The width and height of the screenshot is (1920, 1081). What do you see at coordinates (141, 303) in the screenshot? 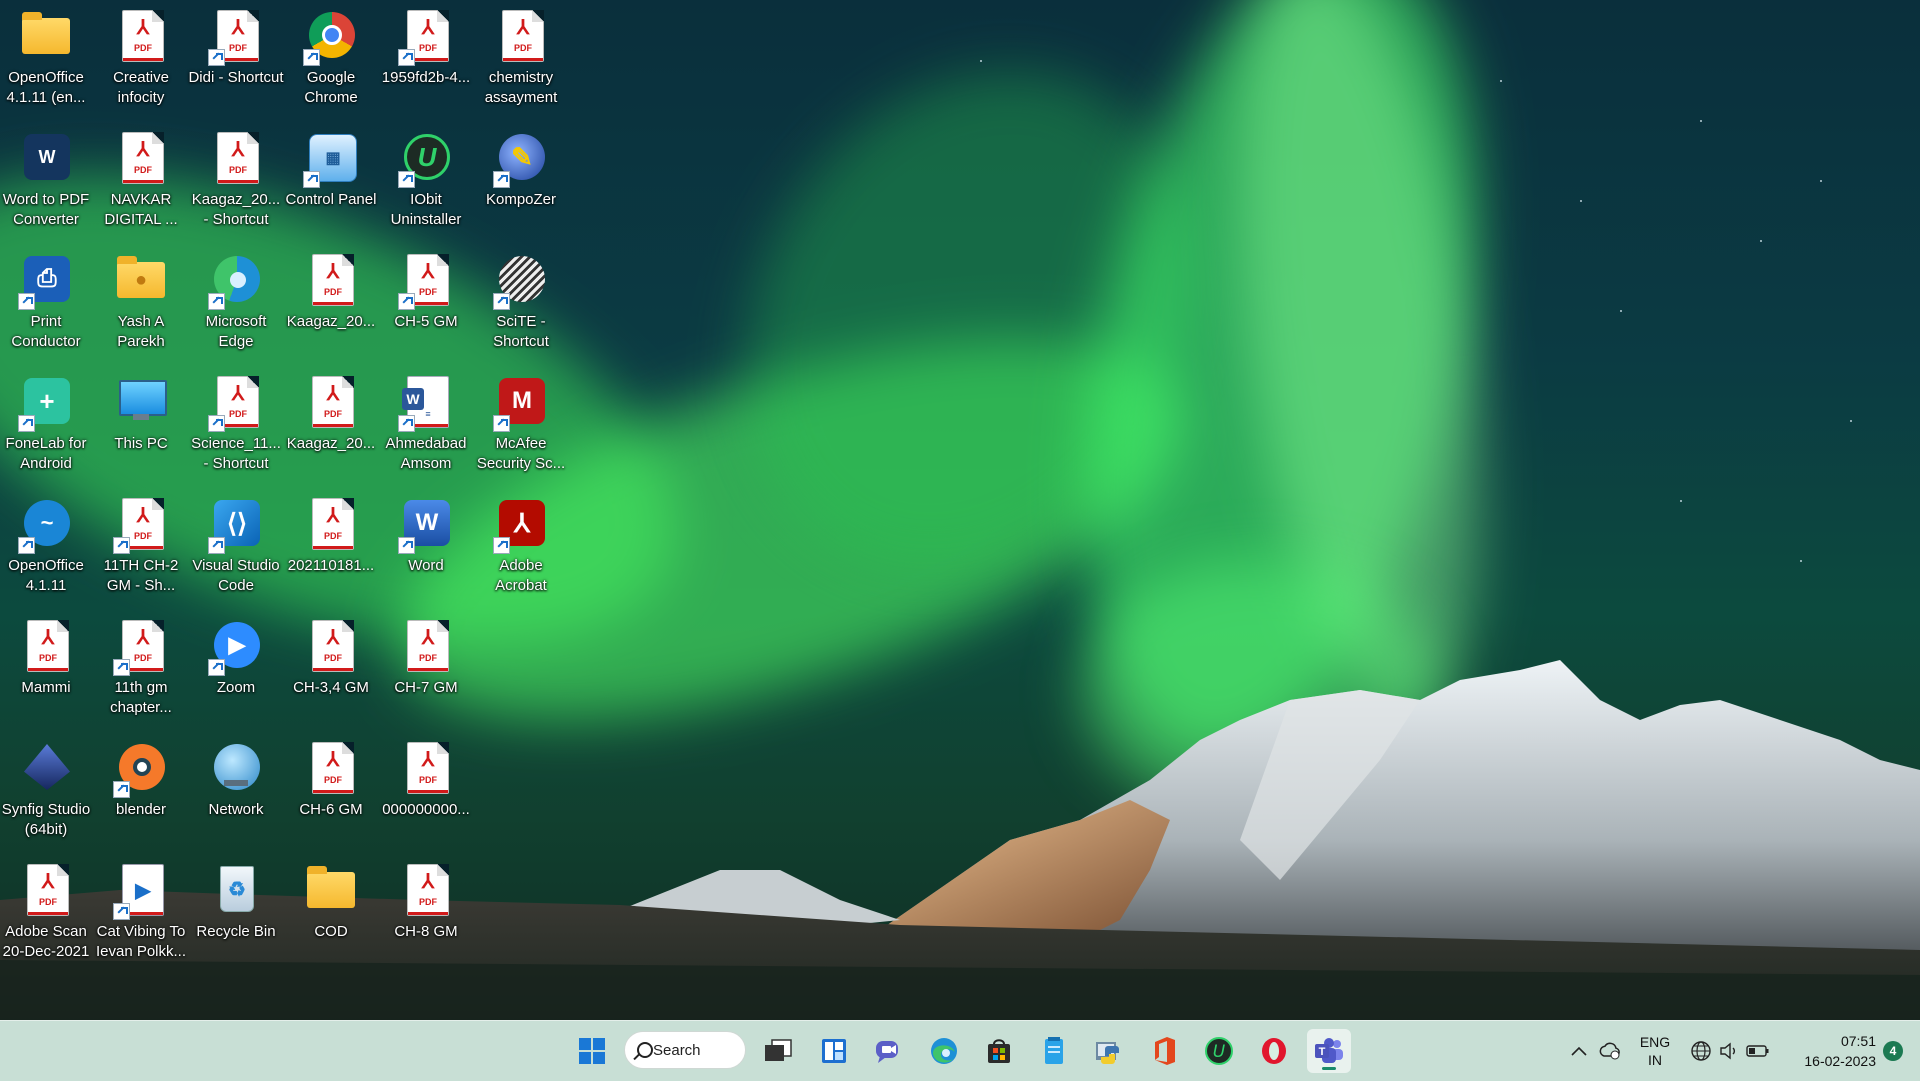
I see `desktop-icon: ● Yash A Parekh` at bounding box center [141, 303].